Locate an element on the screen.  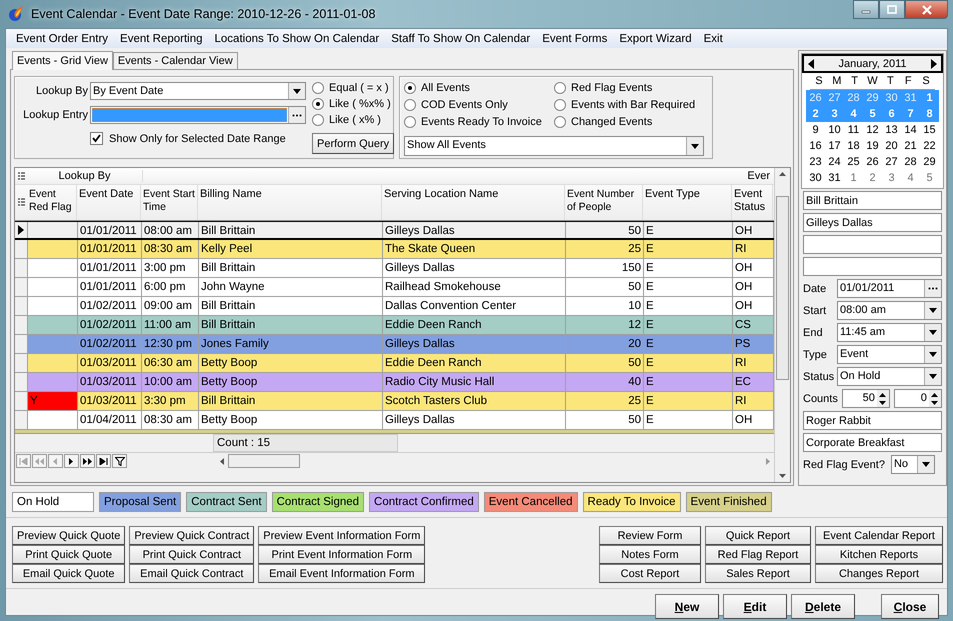
report-button: Cost Report is located at coordinates (650, 573).